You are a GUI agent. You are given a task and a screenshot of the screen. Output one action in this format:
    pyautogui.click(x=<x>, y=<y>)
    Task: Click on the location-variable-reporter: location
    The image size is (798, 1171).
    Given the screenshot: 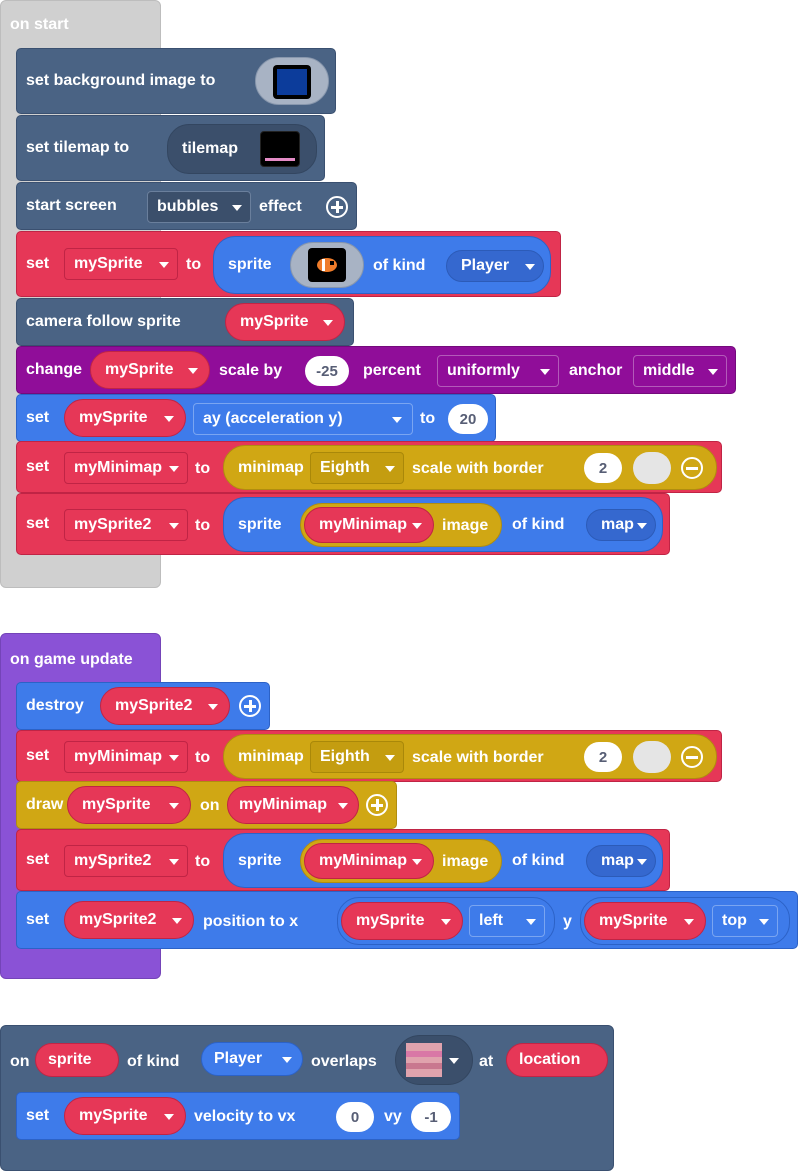 What is the action you would take?
    pyautogui.click(x=557, y=1060)
    